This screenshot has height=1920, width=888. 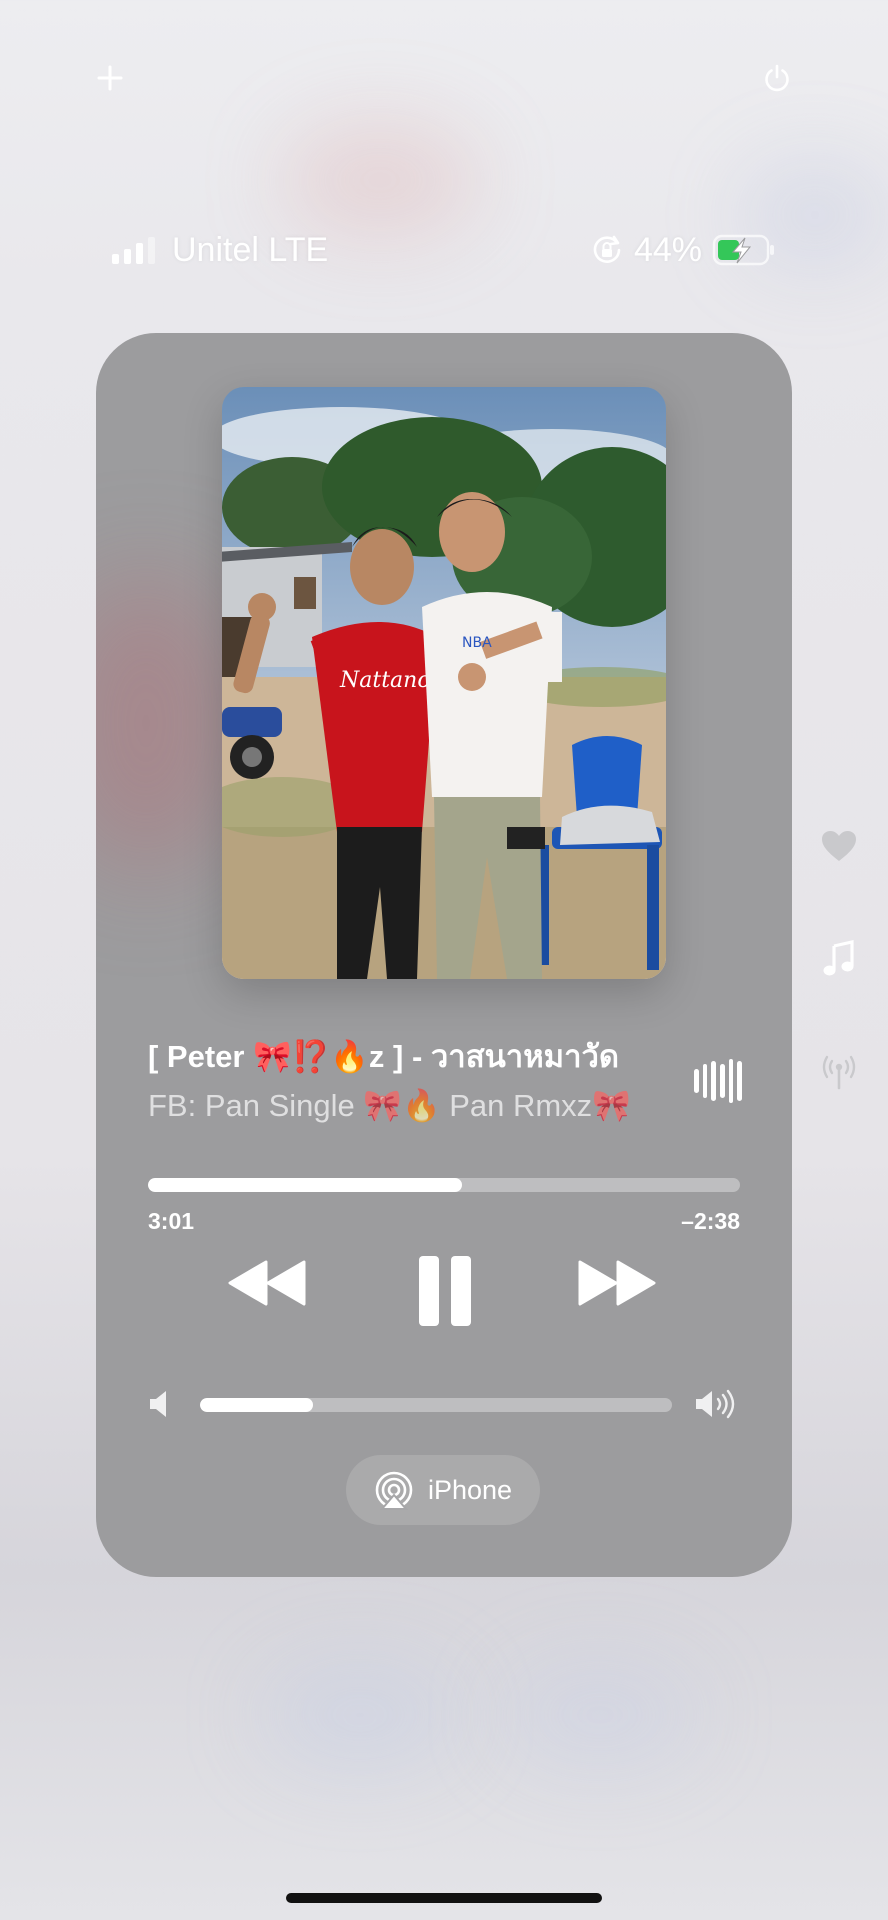 What do you see at coordinates (250, 249) in the screenshot?
I see `carrier-label: Unitel LTE` at bounding box center [250, 249].